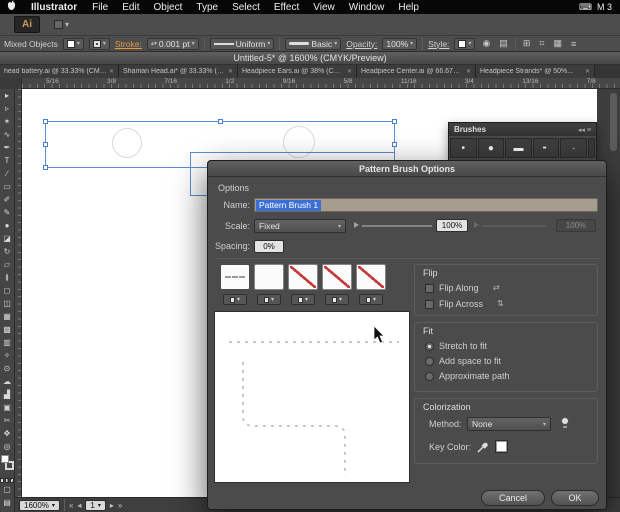 The width and height of the screenshot is (620, 512). Describe the element at coordinates (71, 505) in the screenshot. I see `first-artboard-icon: «` at that location.